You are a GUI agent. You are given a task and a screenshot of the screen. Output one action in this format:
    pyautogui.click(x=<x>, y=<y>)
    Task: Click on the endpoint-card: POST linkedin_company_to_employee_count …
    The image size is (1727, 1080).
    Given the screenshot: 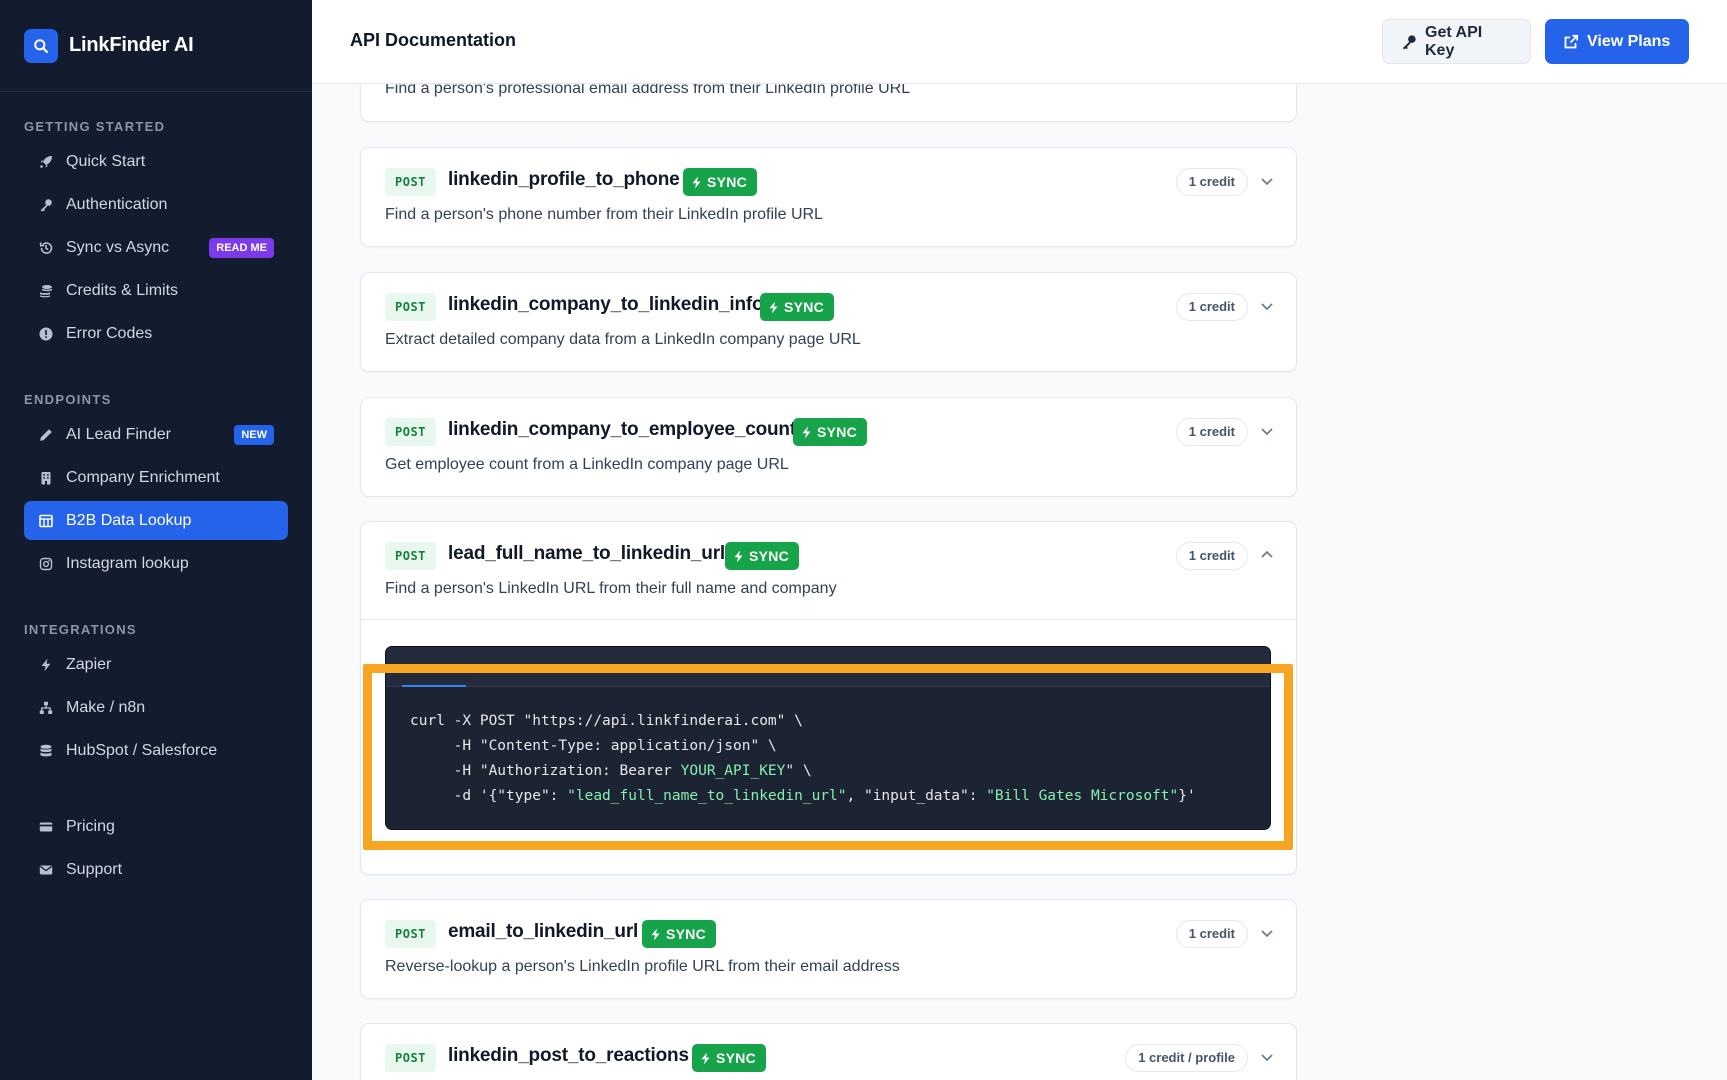 What is the action you would take?
    pyautogui.click(x=828, y=447)
    